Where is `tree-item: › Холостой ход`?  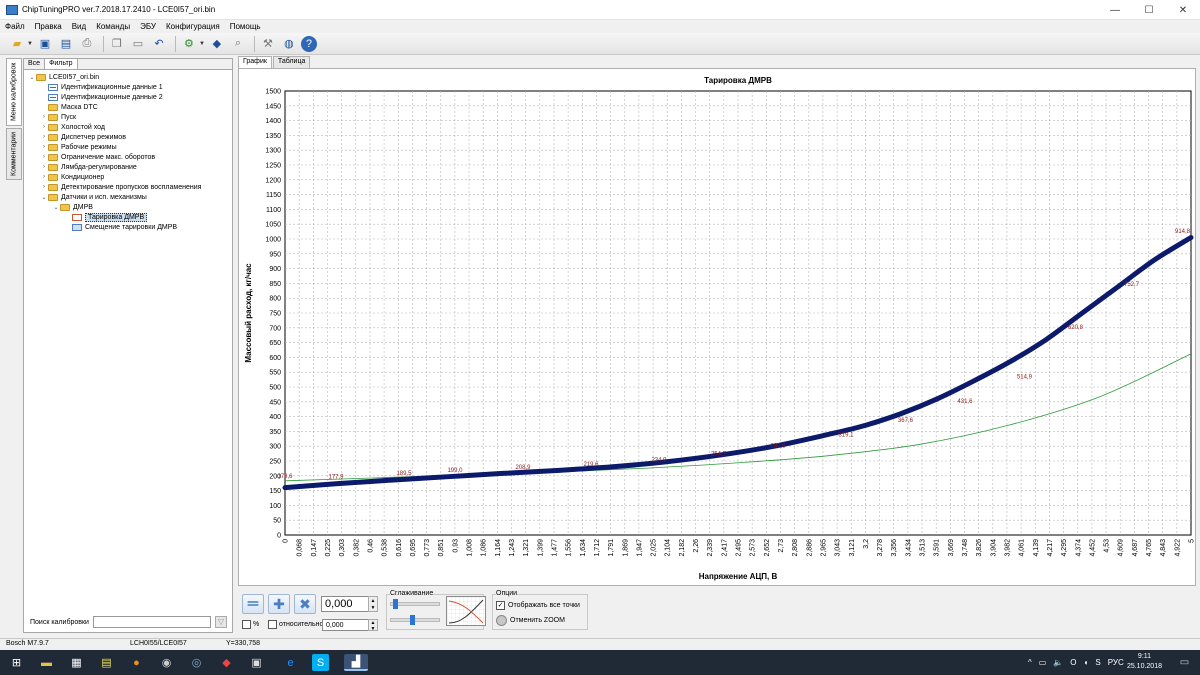 tree-item: › Холостой ход is located at coordinates (128, 127).